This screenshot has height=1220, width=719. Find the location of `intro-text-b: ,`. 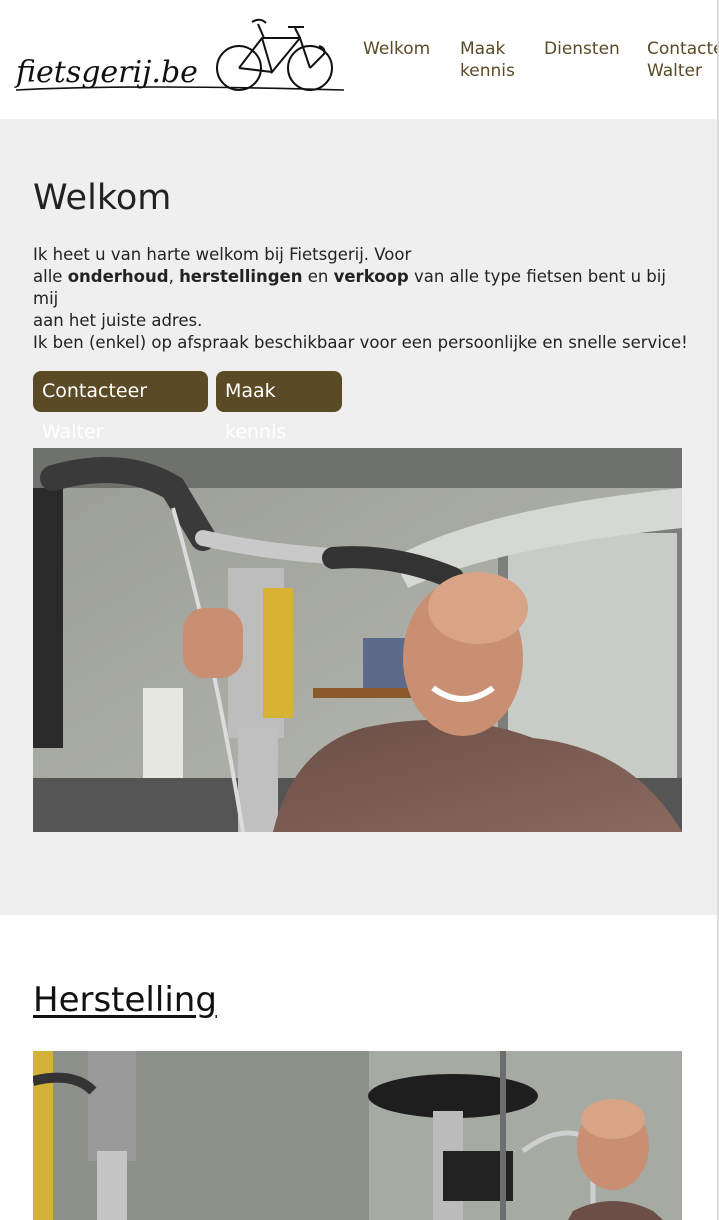

intro-text-b: , is located at coordinates (174, 276).